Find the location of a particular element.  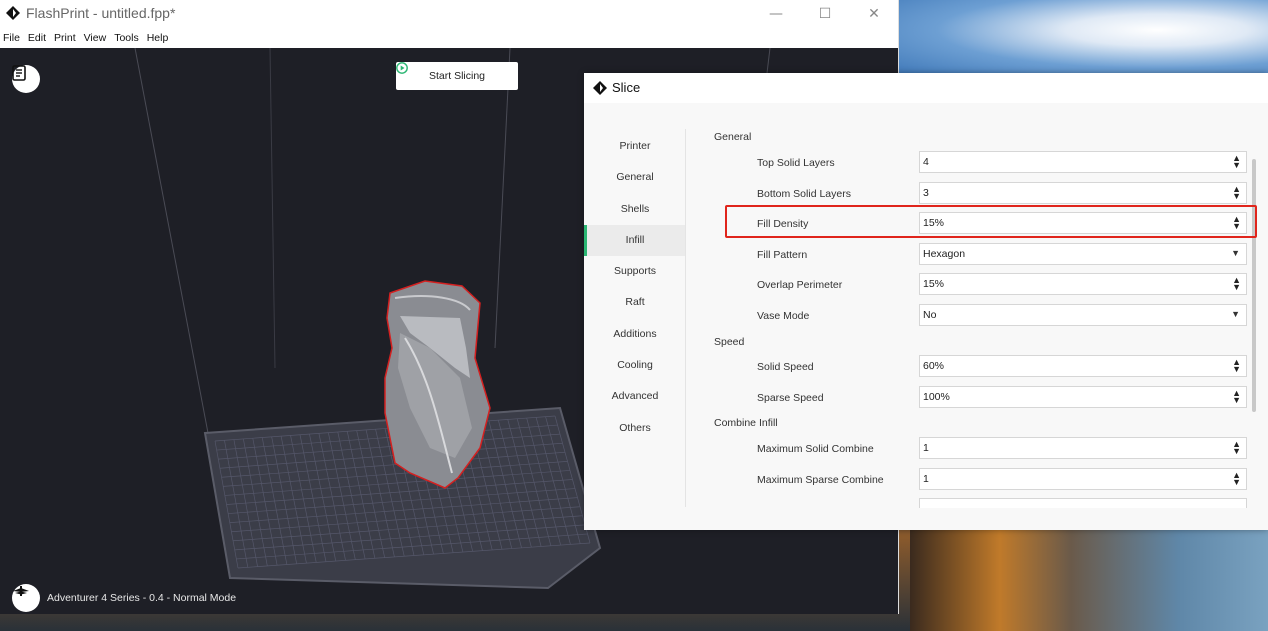

sidebar-item-general: General is located at coordinates (635, 177).